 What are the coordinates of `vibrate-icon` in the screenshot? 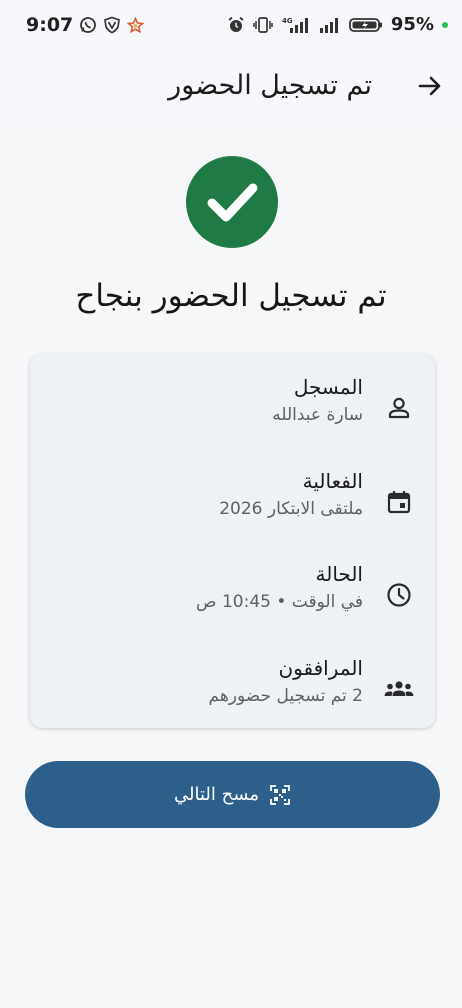 It's located at (263, 24).